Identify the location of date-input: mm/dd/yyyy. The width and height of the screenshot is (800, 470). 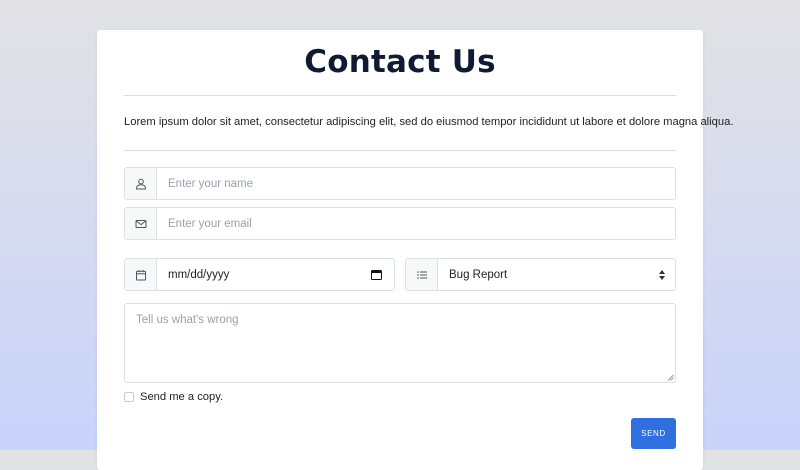
(264, 275).